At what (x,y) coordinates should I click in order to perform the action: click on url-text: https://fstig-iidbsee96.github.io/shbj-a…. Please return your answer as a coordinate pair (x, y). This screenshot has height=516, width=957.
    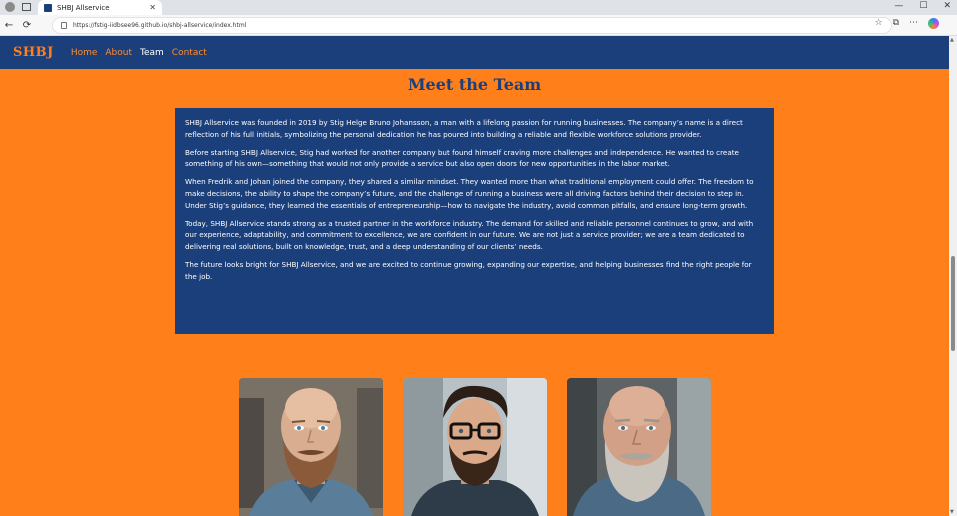
    Looking at the image, I should click on (160, 25).